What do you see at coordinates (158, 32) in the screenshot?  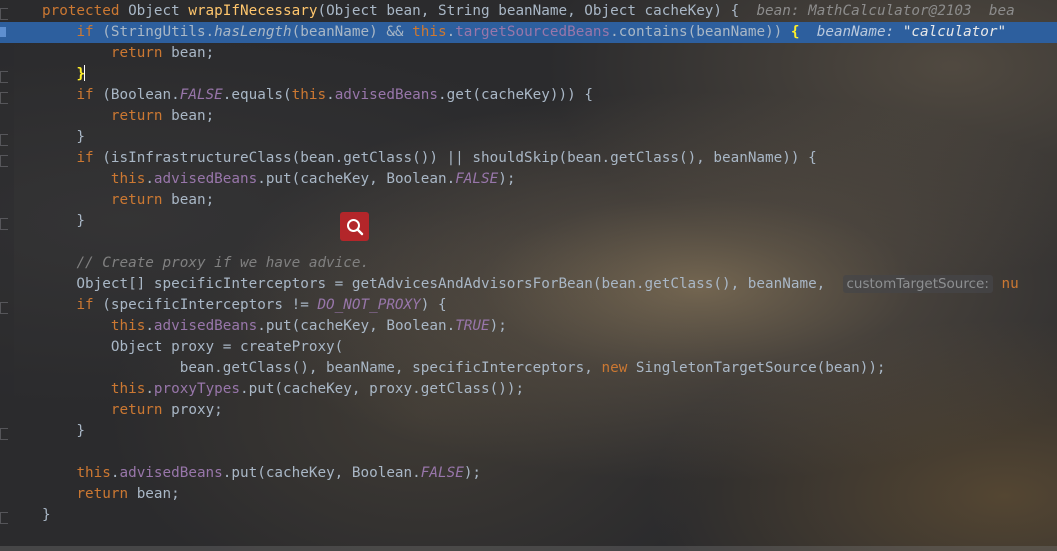 I see `code-token: (StringUtils.` at bounding box center [158, 32].